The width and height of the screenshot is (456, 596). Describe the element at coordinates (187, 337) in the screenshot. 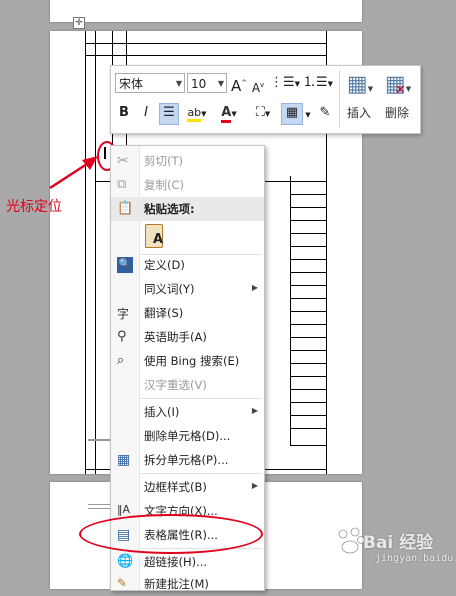

I see `menu-item-english-assistant: ⚲ 英语助手(A)` at that location.